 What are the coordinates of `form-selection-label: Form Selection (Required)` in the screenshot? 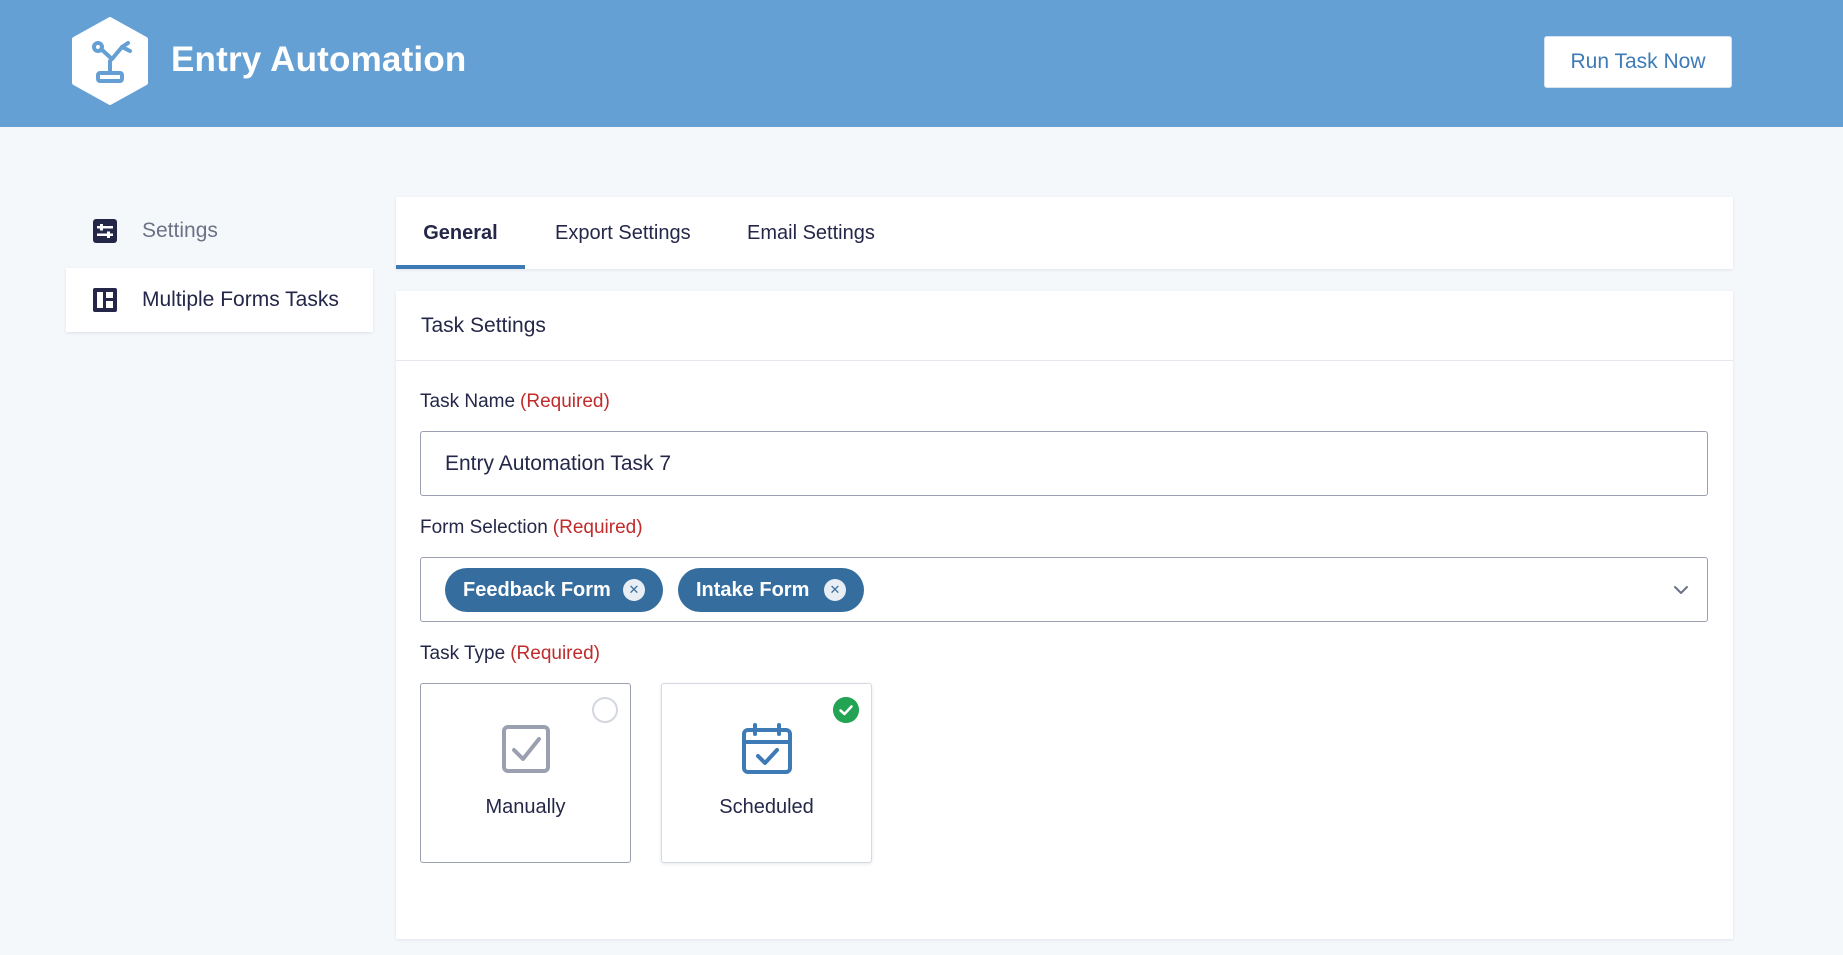 It's located at (531, 528).